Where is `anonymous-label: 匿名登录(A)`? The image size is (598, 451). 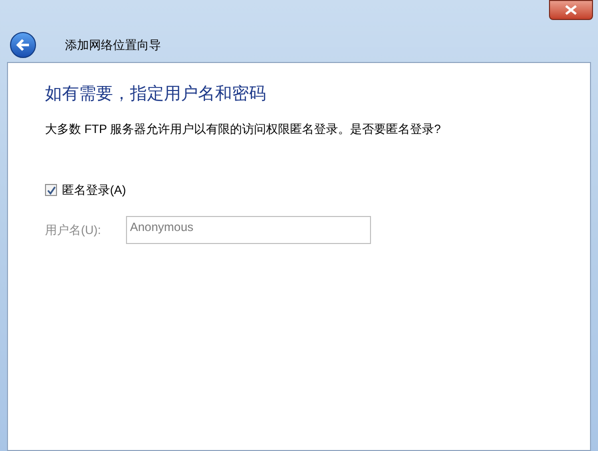 anonymous-label: 匿名登录(A) is located at coordinates (94, 190).